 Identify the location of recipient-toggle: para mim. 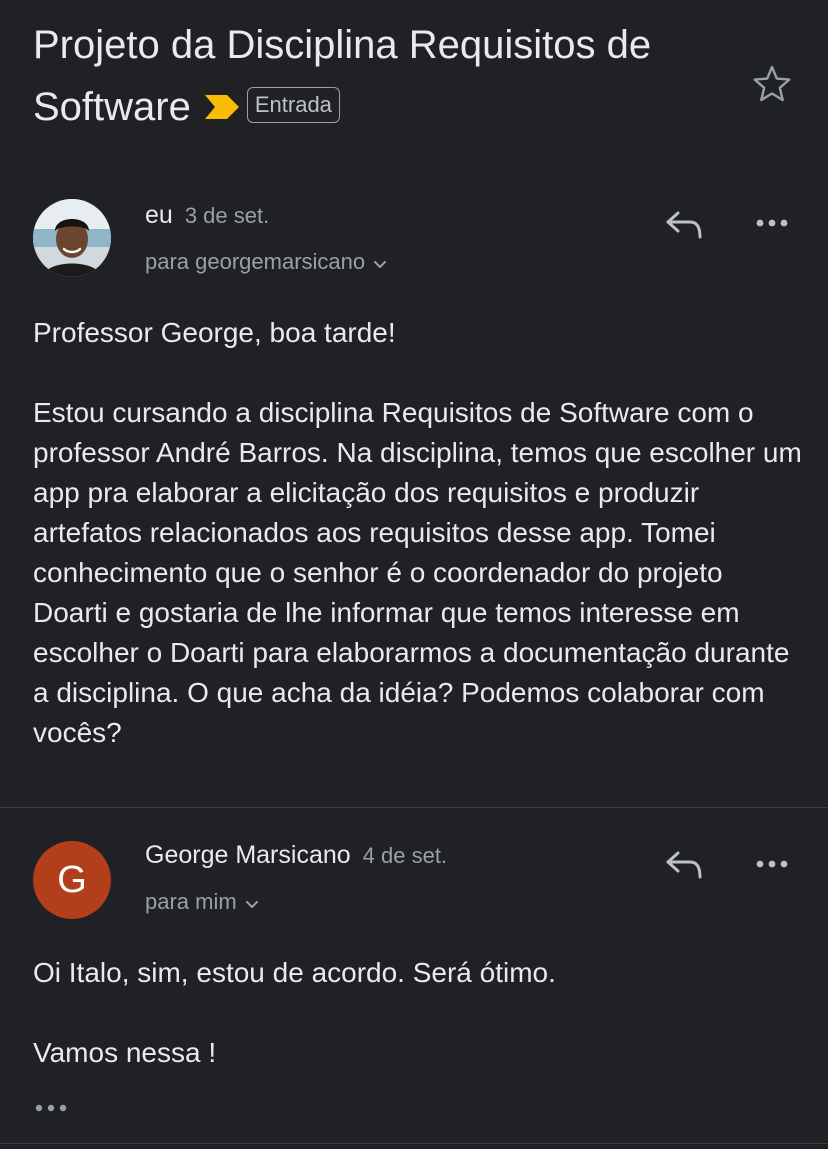
(202, 902).